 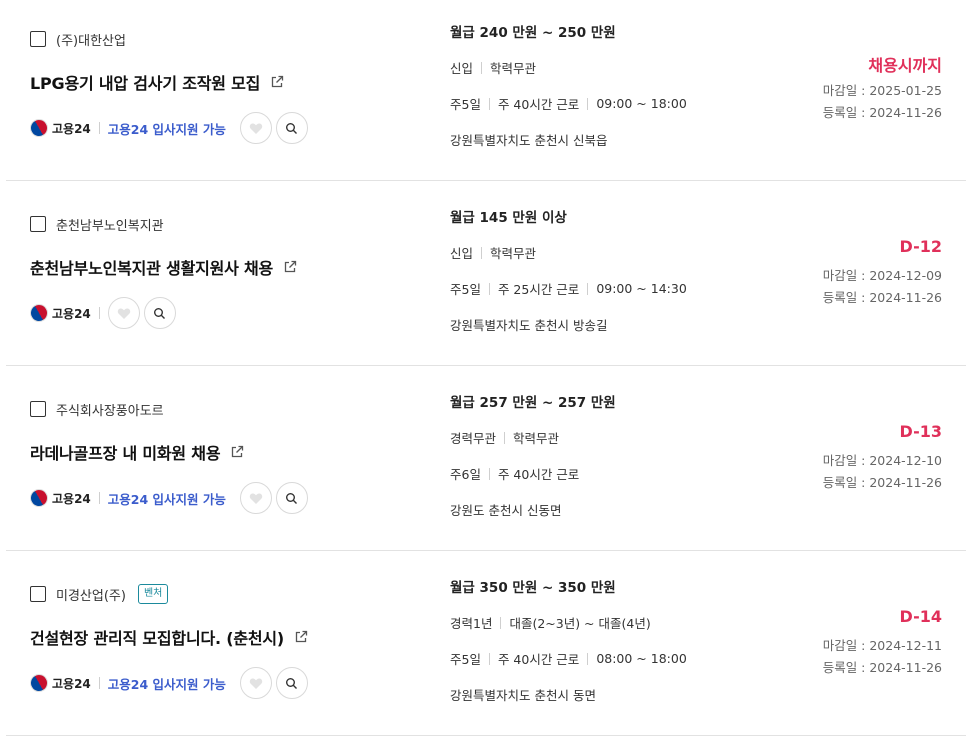 What do you see at coordinates (920, 246) in the screenshot?
I see `deadline-badge: D-12` at bounding box center [920, 246].